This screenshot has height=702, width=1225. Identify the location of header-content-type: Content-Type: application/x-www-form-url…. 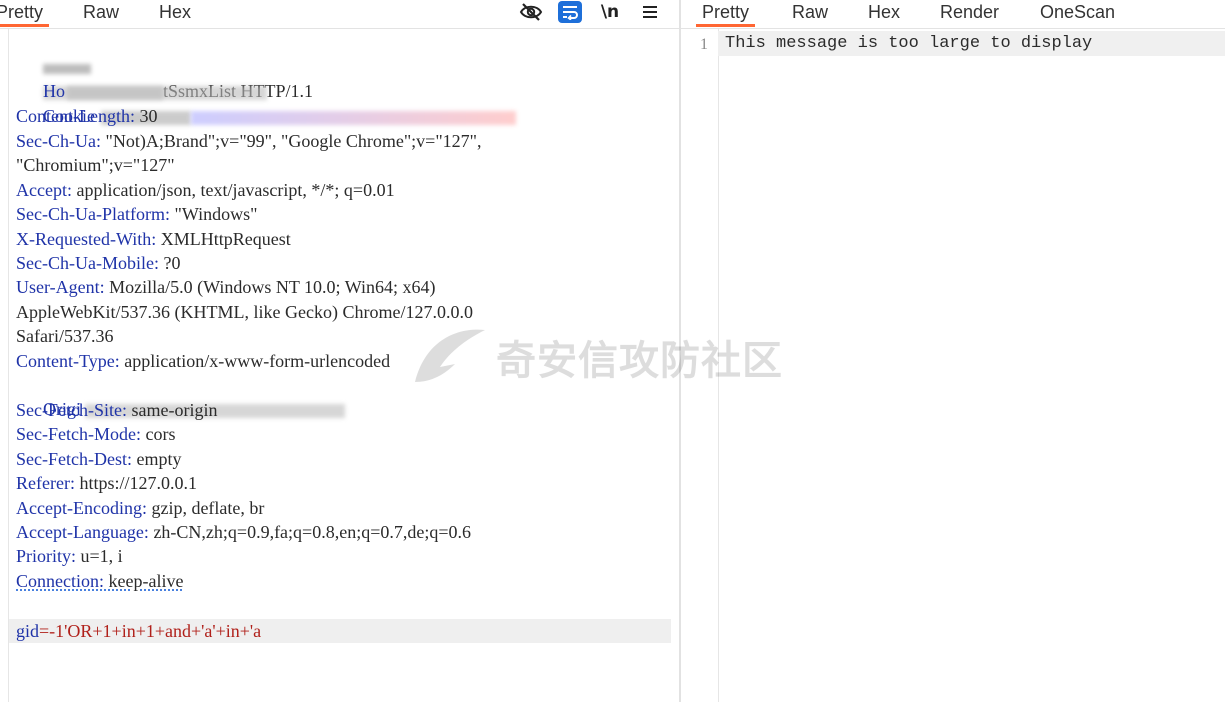
(203, 361).